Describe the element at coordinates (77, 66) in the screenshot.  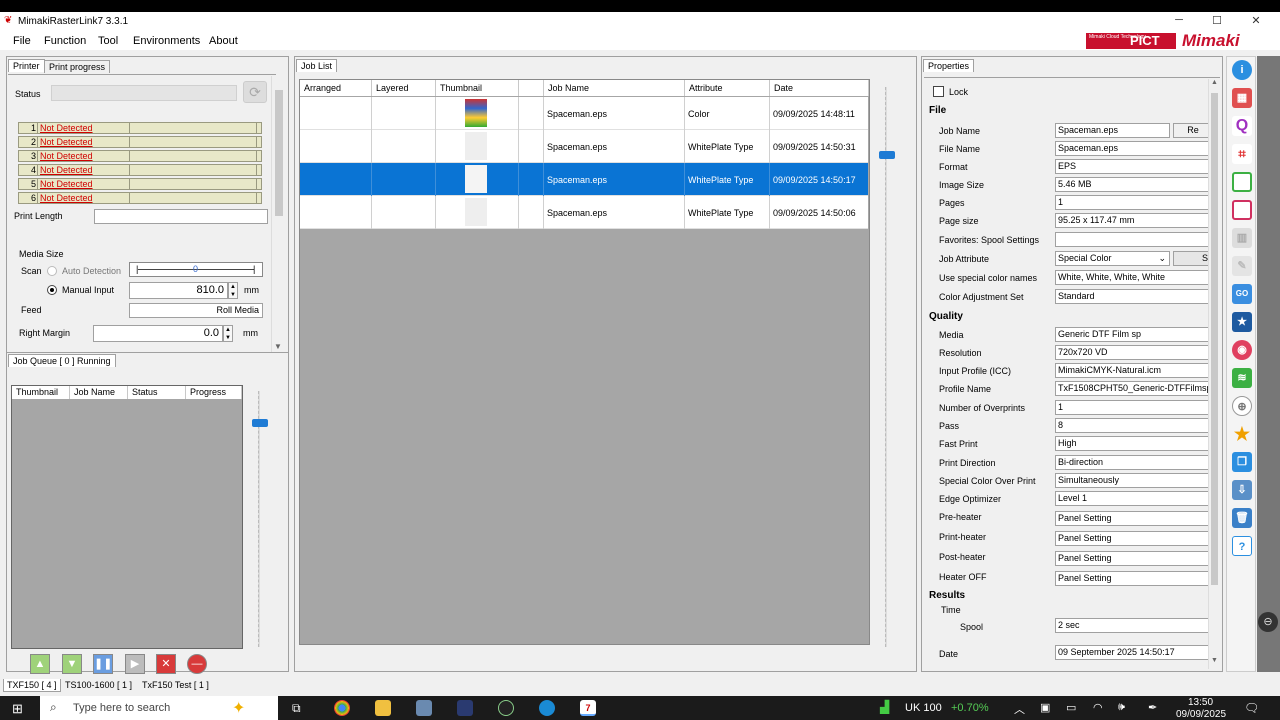
I see `tab-print-progress: Print progress` at that location.